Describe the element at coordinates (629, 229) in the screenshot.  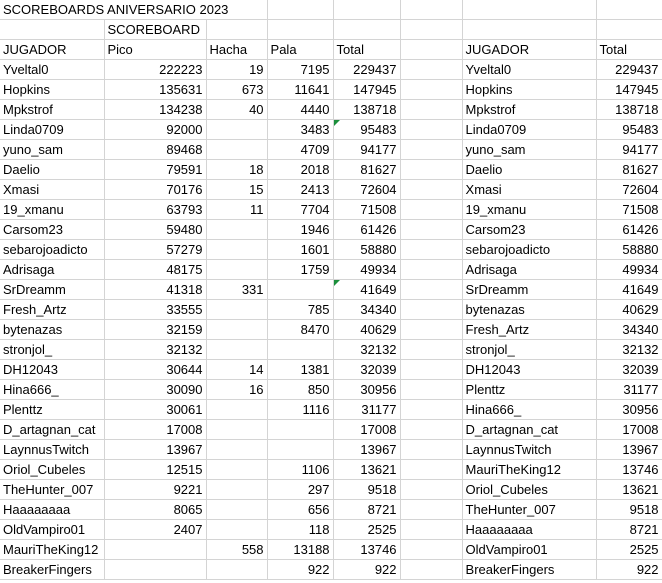
I see `cell-ranking-total: 61426` at that location.